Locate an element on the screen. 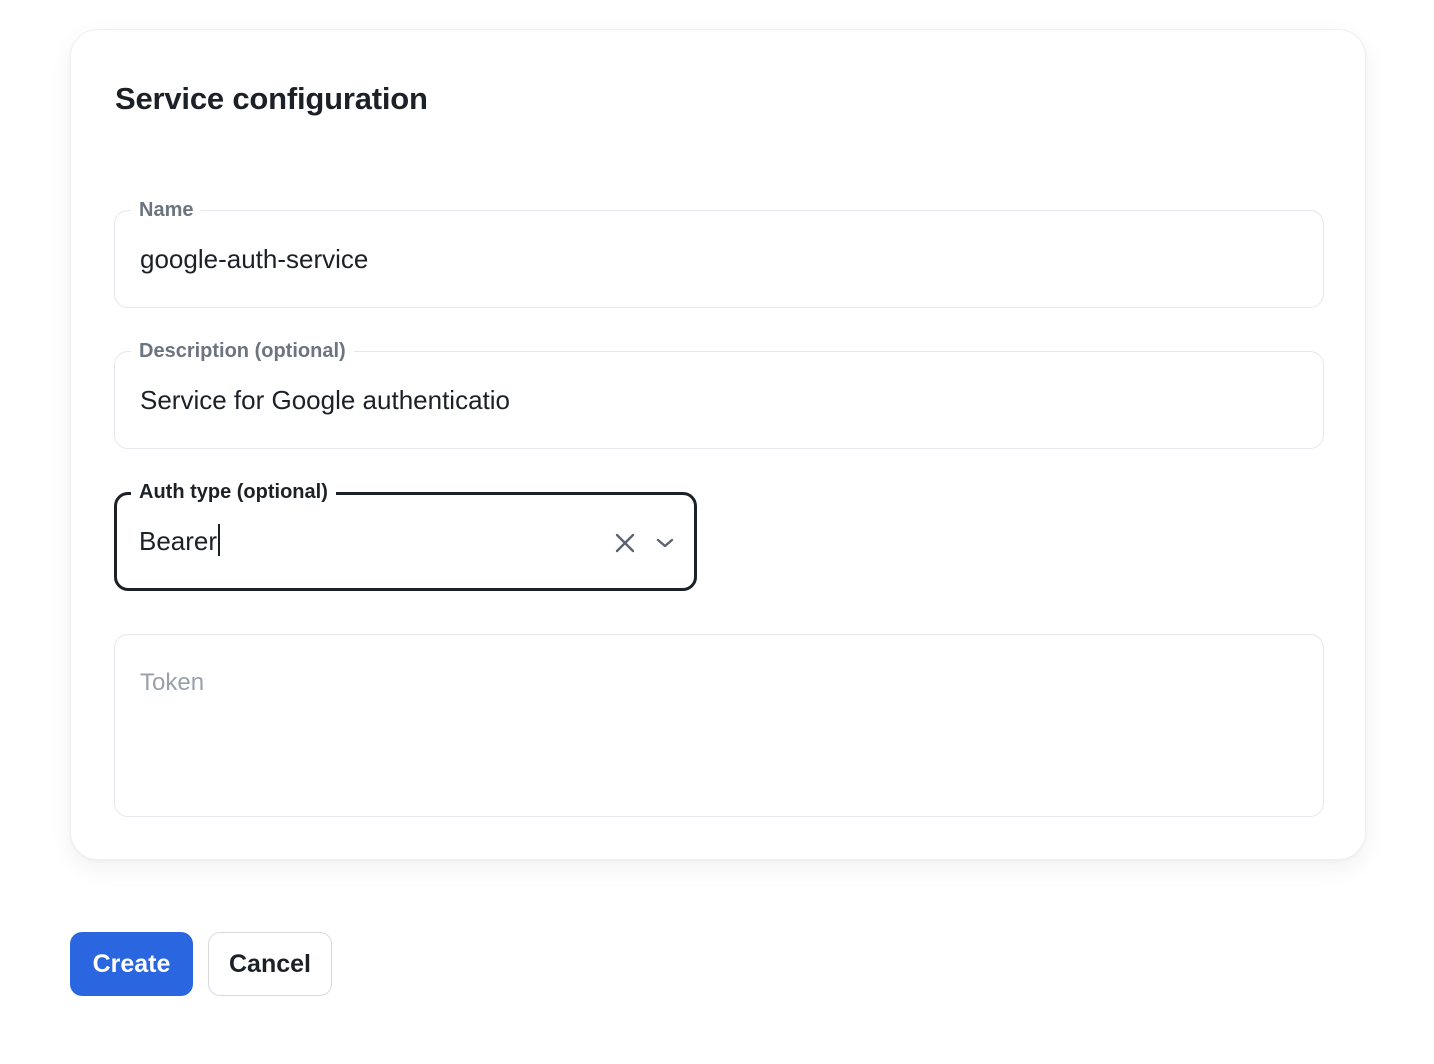  create-button: Create is located at coordinates (131, 964).